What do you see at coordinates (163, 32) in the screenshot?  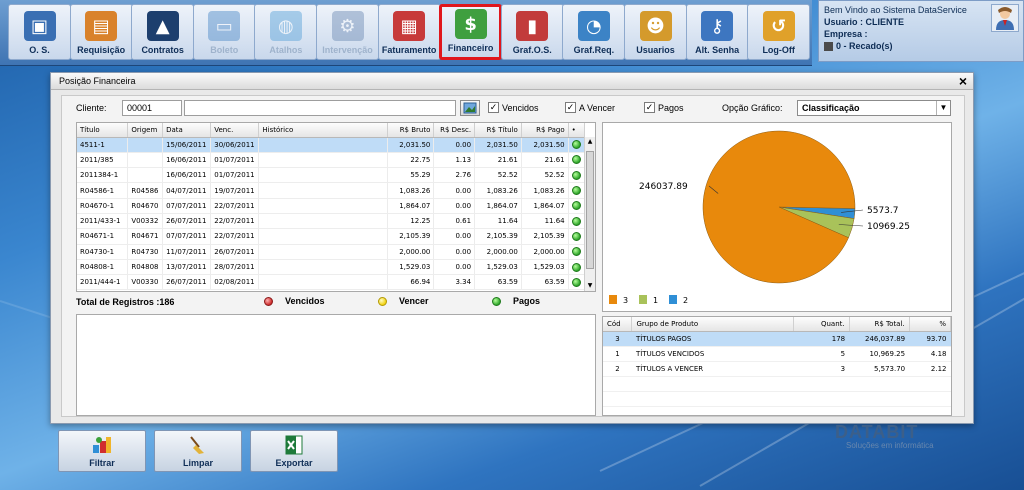 I see `toolbar-button-contratos: ▲ Contratos` at bounding box center [163, 32].